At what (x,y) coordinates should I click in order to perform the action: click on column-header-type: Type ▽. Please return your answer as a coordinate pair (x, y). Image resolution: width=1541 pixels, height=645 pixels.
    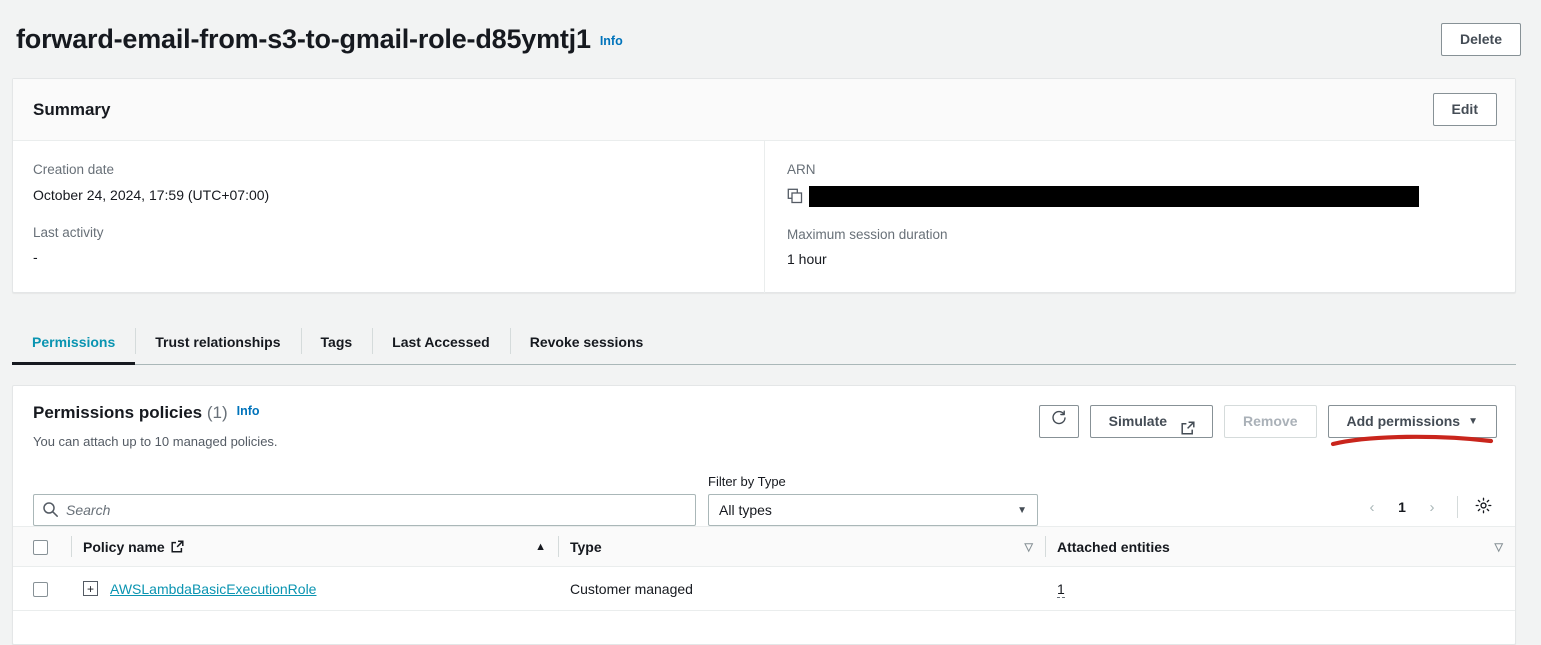
    Looking at the image, I should click on (801, 546).